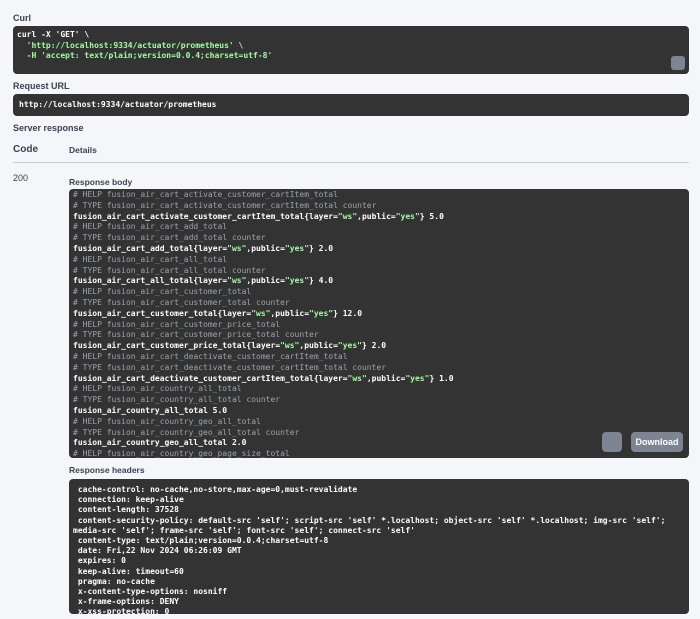 The width and height of the screenshot is (700, 619). What do you see at coordinates (321, 281) in the screenshot?
I see `metric-value: } 4.0` at bounding box center [321, 281].